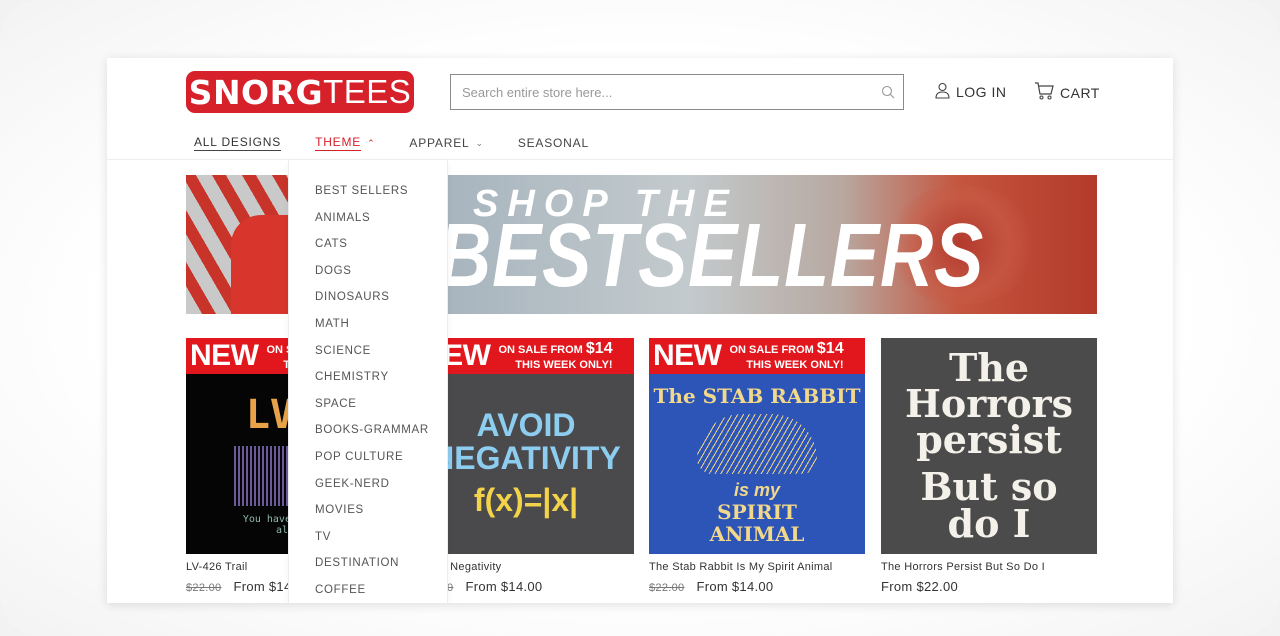 This screenshot has height=636, width=1280. I want to click on theme-menu-item: DOGS, so click(368, 277).